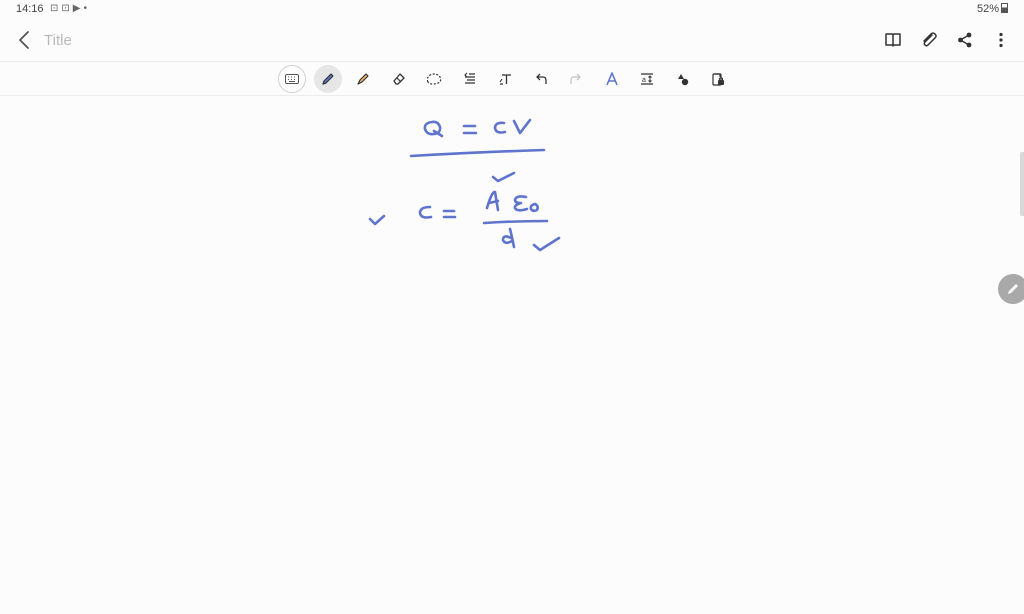 The width and height of the screenshot is (1024, 614). I want to click on lasso-tool, so click(434, 79).